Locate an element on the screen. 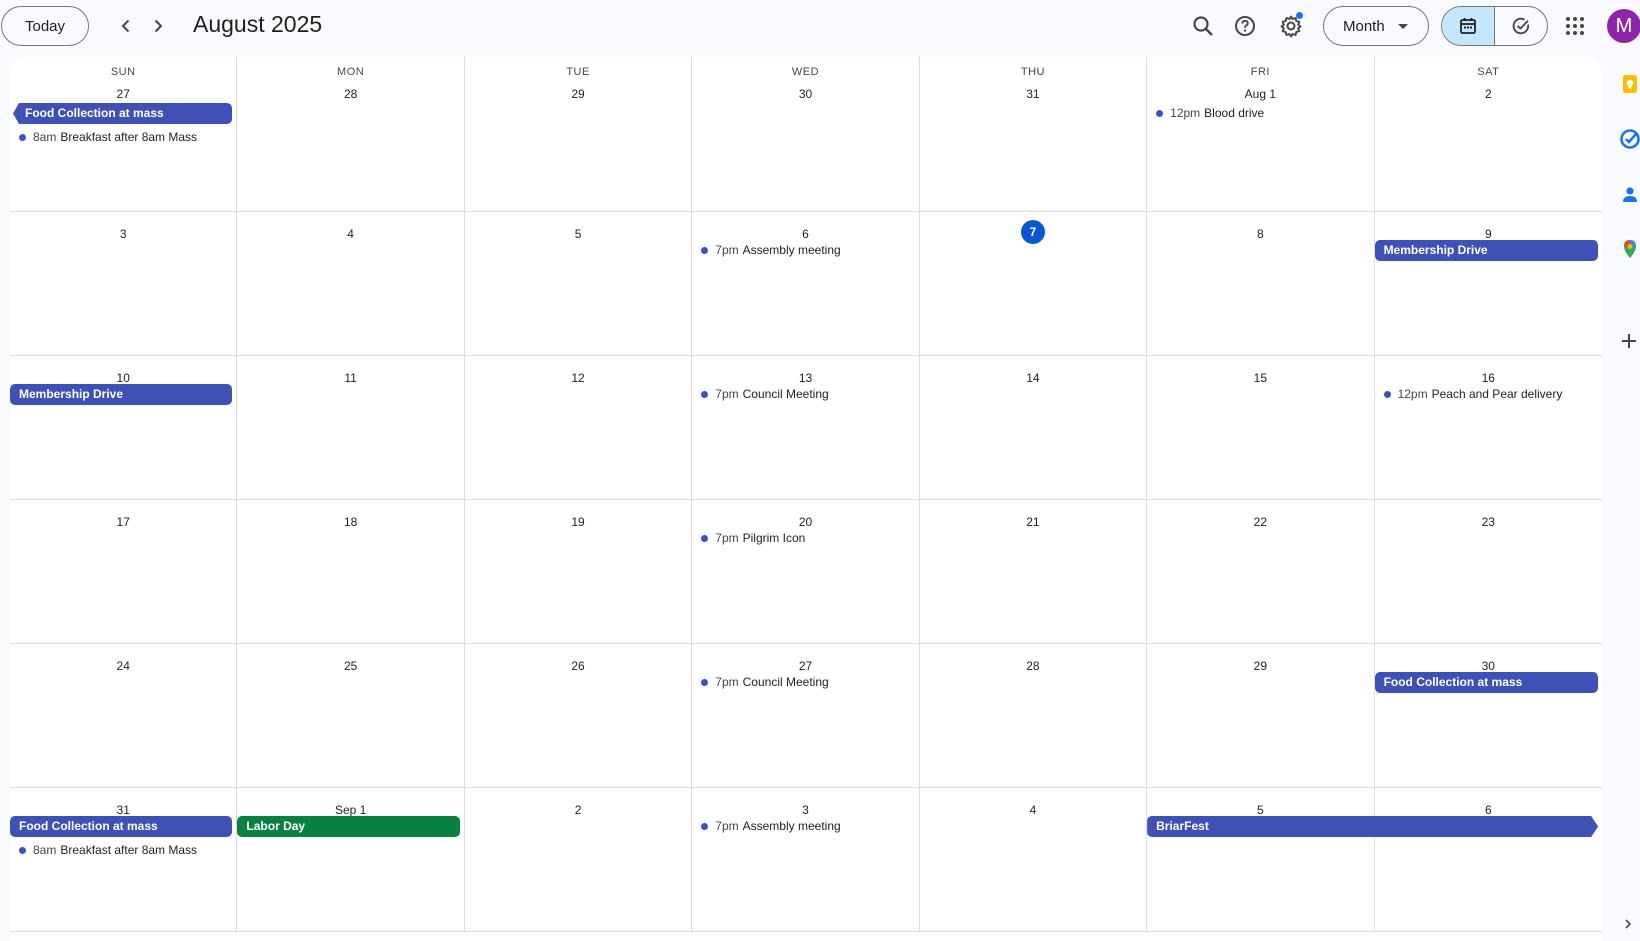 The image size is (1640, 941). day-cell: Sep 1 Labor Day is located at coordinates (351, 860).